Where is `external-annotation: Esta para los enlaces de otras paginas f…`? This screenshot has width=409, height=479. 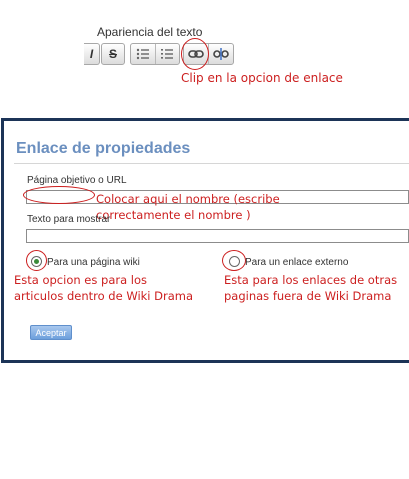
external-annotation: Esta para los enlaces de otras paginas f… is located at coordinates (310, 288).